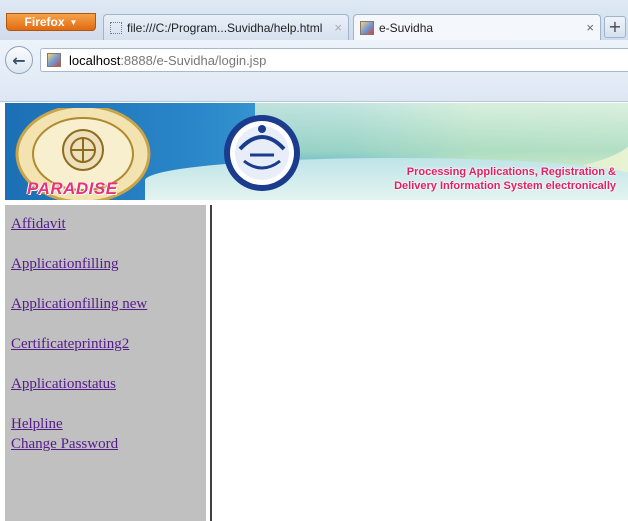  I want to click on url-text: localhost:8888/e-Suvidha/login.jsp, so click(167, 60).